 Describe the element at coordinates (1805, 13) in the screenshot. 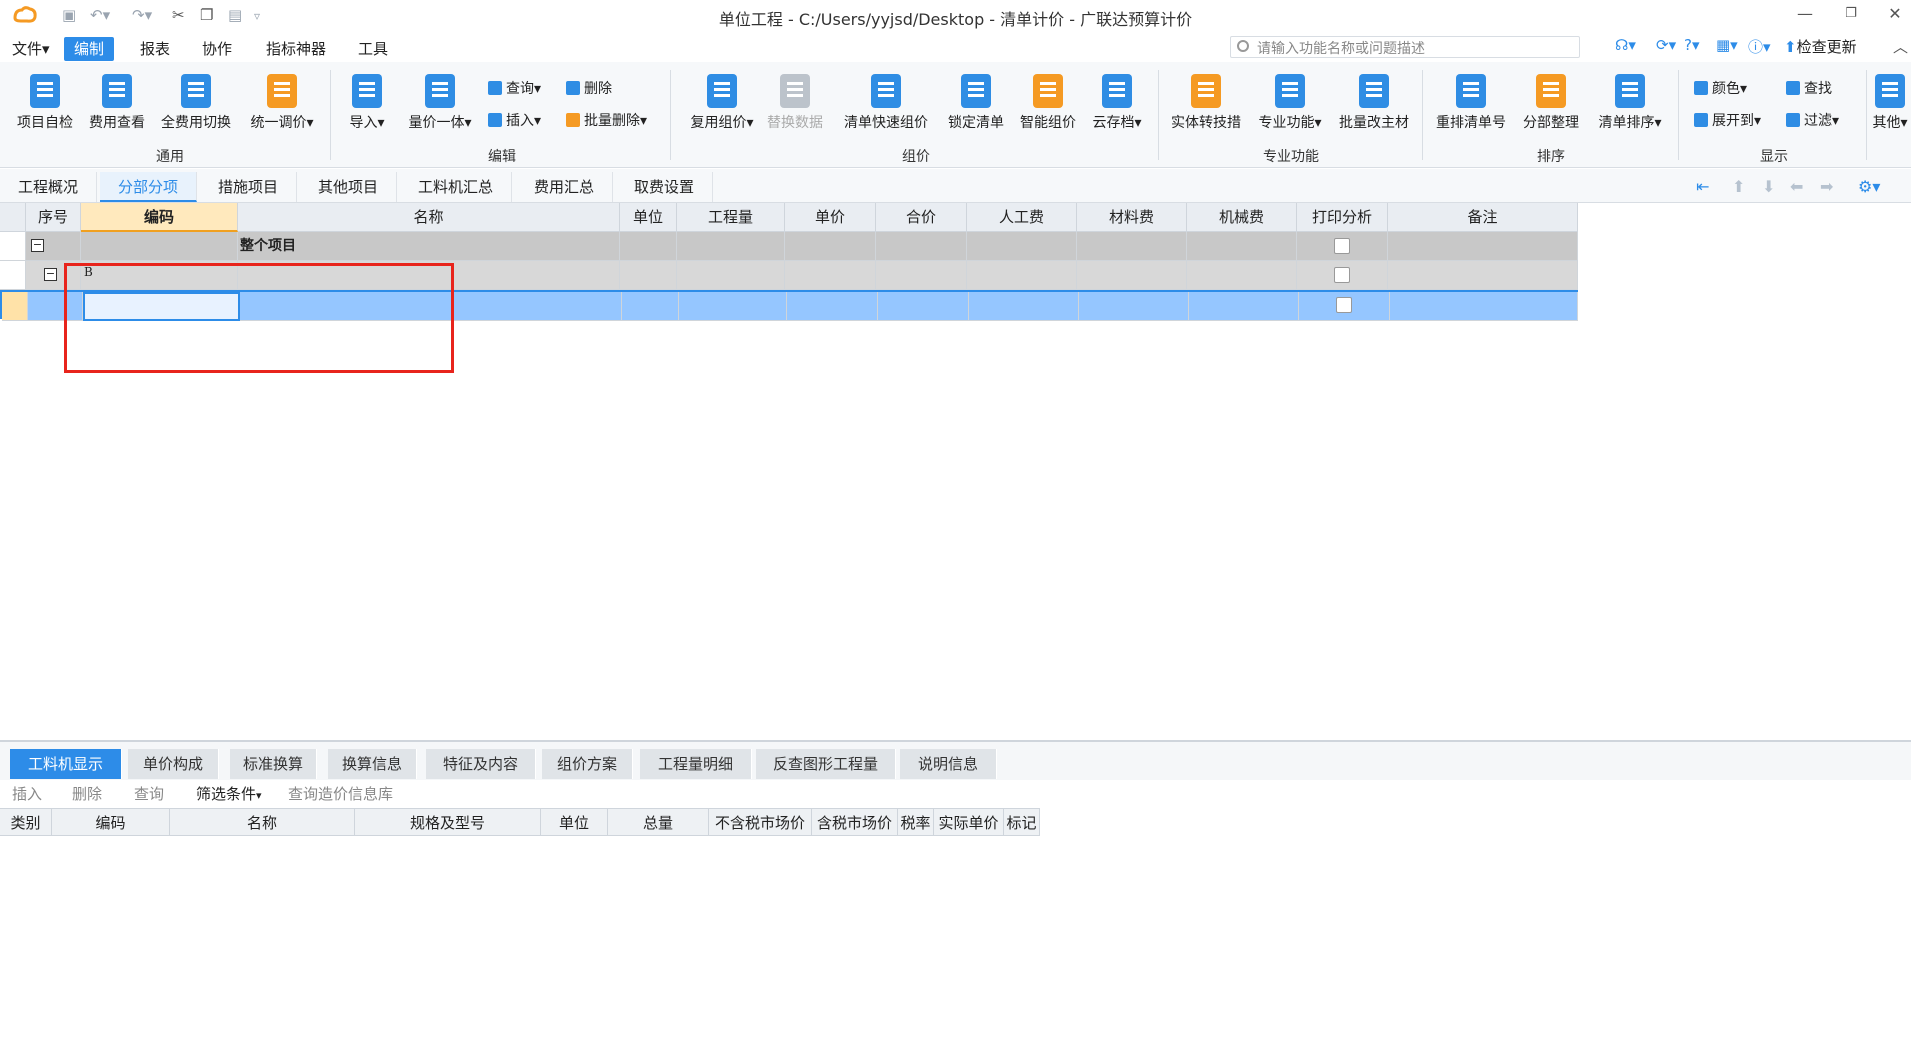

I see `minimize-button: —` at that location.